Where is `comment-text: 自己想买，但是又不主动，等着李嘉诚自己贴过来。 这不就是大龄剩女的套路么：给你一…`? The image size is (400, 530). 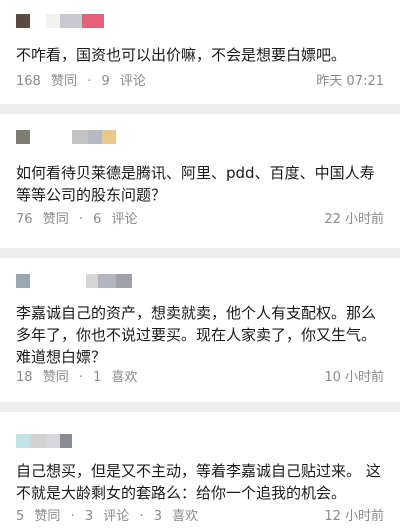 comment-text: 自己想买，但是又不主动，等着李嘉诚自己贴过来。 这不就是大龄剩女的套路么：给你一… is located at coordinates (200, 482).